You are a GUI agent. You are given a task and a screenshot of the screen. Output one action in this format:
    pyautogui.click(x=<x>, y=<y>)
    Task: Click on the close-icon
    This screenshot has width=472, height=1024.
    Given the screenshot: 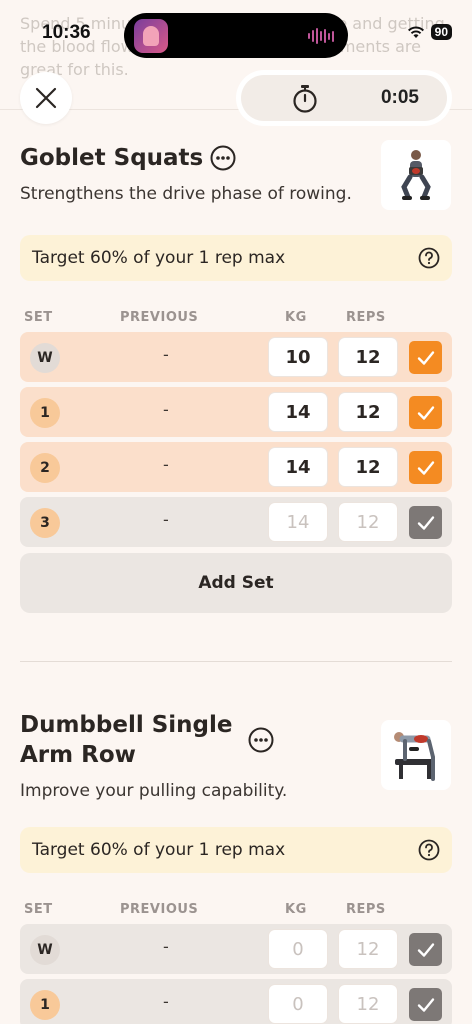 What is the action you would take?
    pyautogui.click(x=46, y=98)
    